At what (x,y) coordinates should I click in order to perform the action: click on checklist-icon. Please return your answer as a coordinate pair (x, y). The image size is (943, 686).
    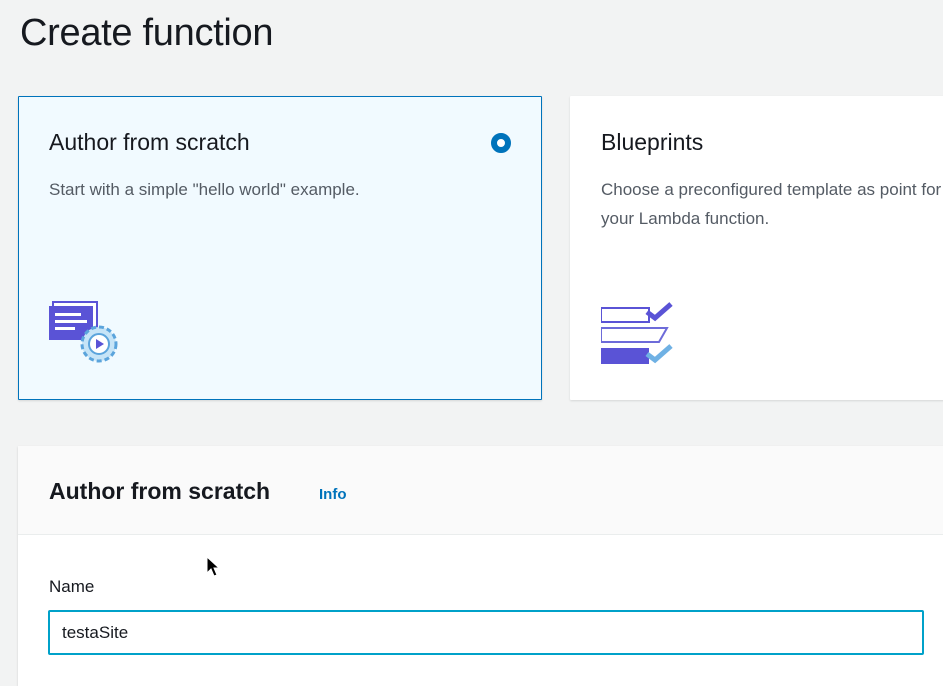
    Looking at the image, I should click on (638, 337).